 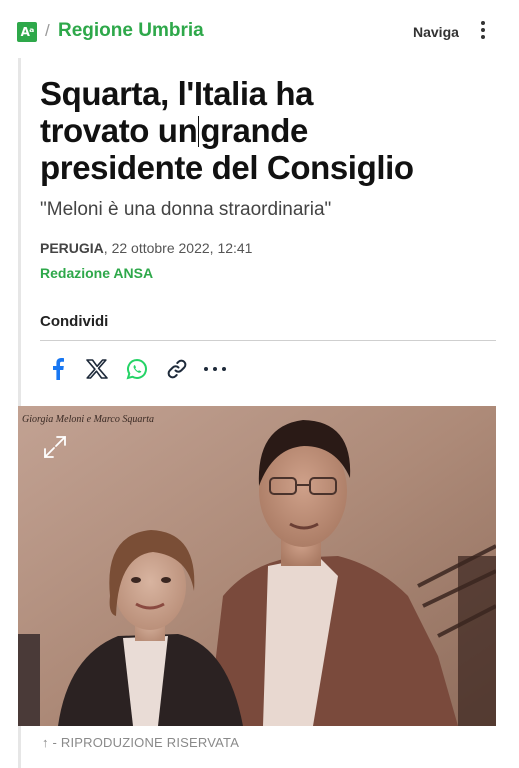 What do you see at coordinates (88, 419) in the screenshot?
I see `photo-inset-caption: Giorgia Meloni e Marco Squarta` at bounding box center [88, 419].